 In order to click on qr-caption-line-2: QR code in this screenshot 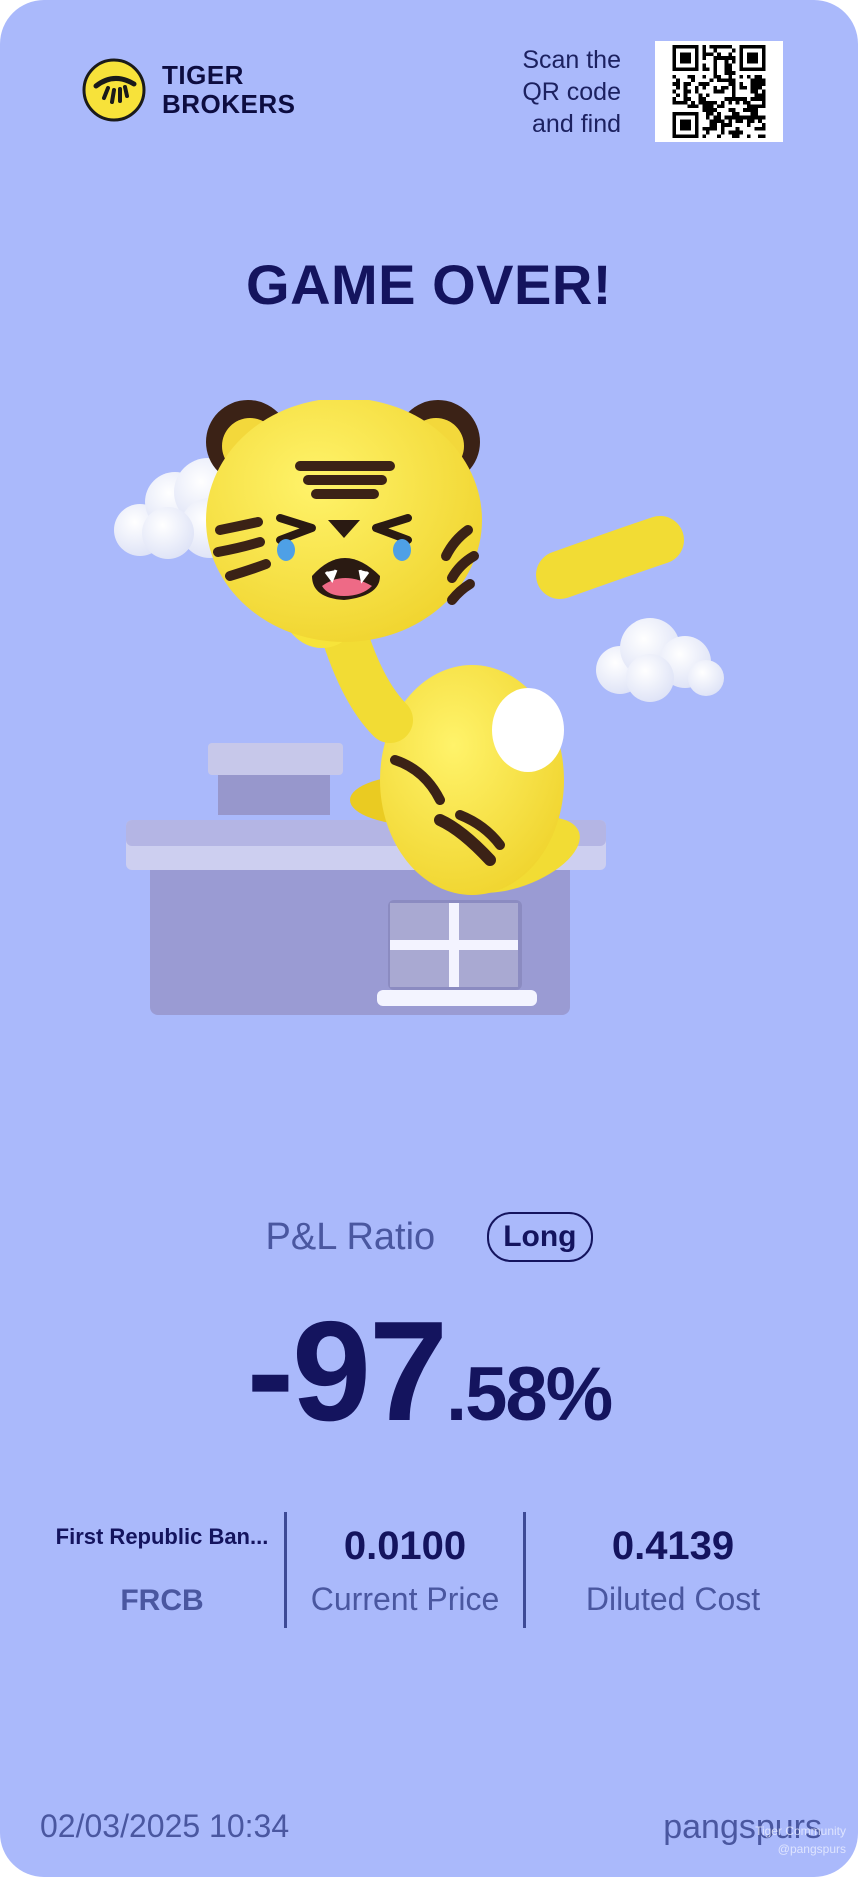, I will do `click(571, 92)`.